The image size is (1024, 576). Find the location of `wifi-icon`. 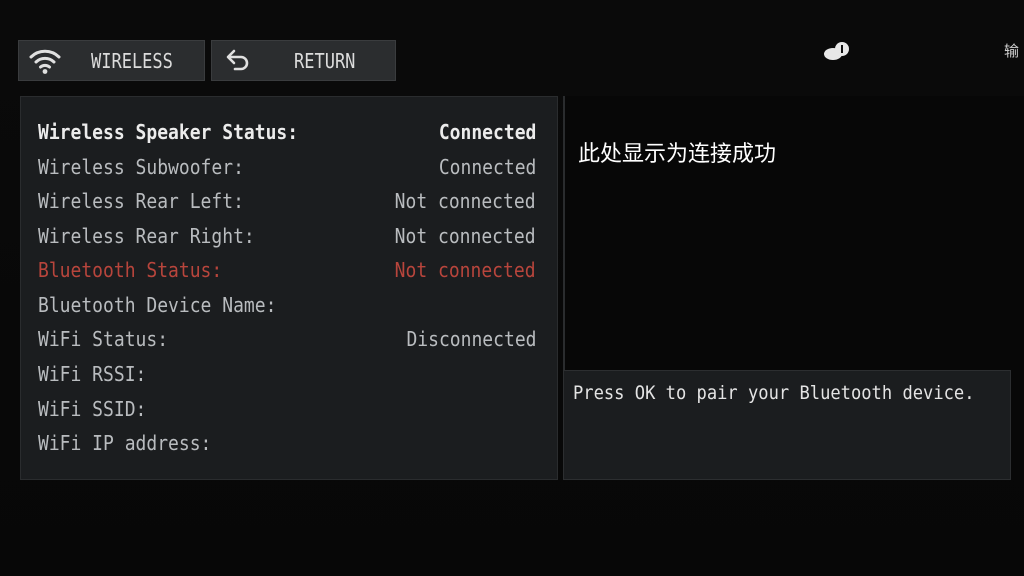

wifi-icon is located at coordinates (45, 60).